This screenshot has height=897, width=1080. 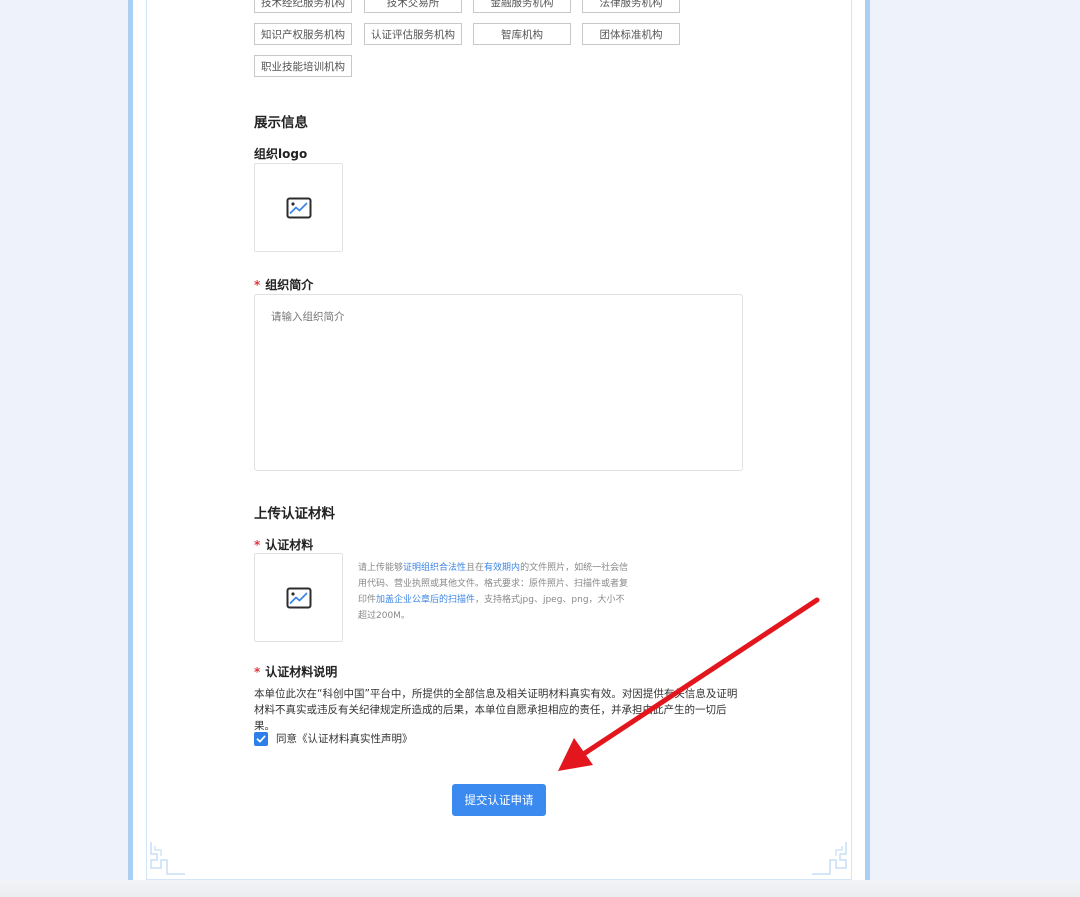 I want to click on intro-label: * 组织简介, so click(x=283, y=284).